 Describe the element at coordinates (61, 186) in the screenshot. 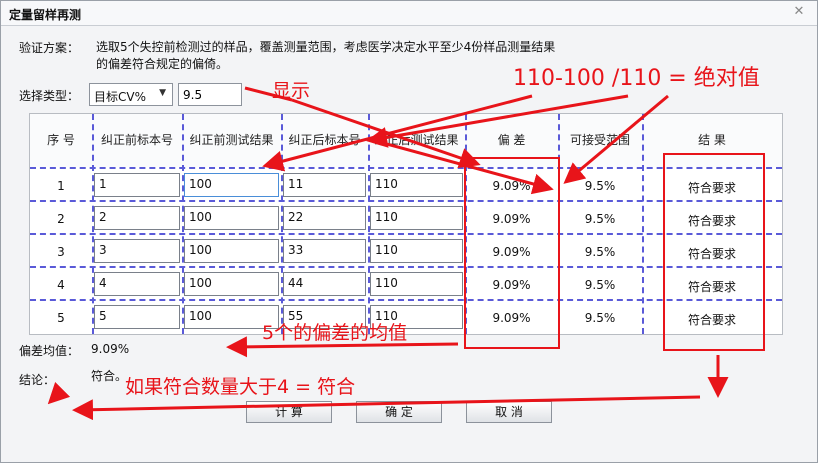

I see `row-index: 1` at that location.